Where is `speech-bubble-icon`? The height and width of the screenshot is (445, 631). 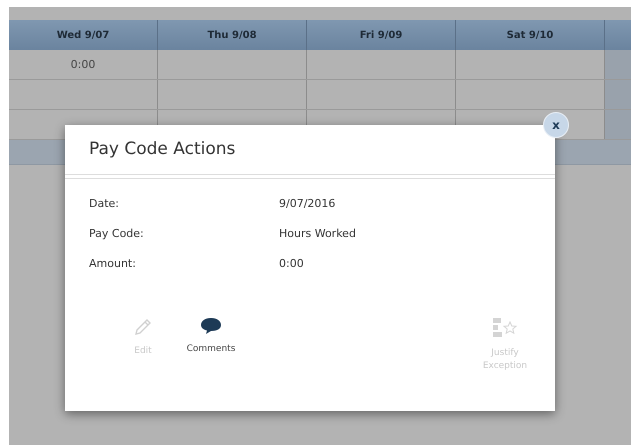
speech-bubble-icon is located at coordinates (211, 326).